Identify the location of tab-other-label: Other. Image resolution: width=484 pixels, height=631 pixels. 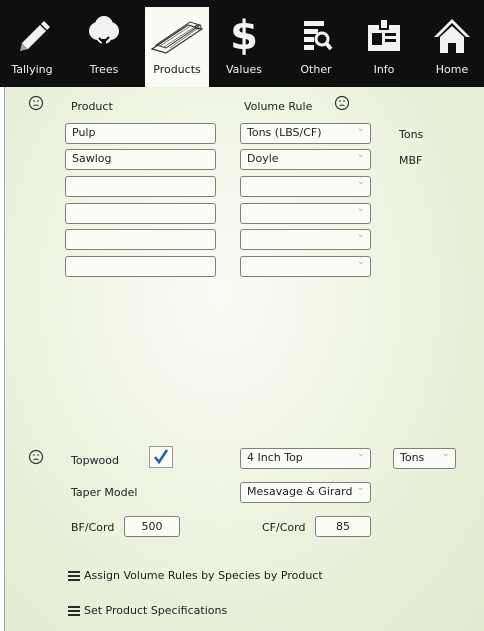
(316, 69).